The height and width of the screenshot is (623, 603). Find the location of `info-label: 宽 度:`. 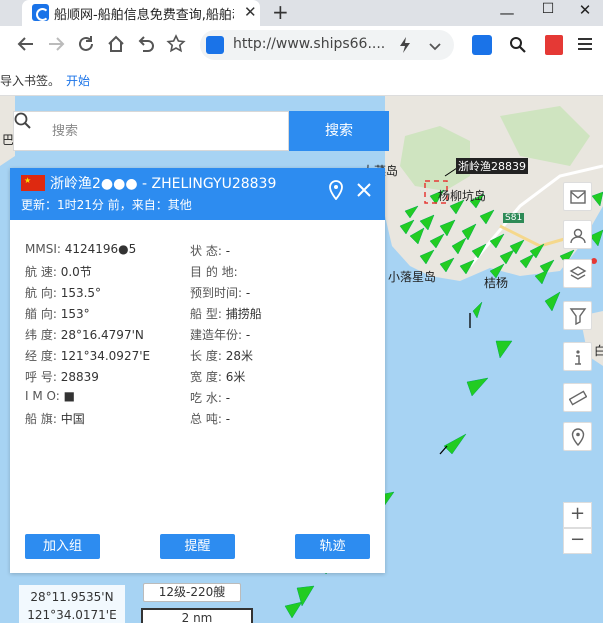

info-label: 宽 度: is located at coordinates (206, 377).